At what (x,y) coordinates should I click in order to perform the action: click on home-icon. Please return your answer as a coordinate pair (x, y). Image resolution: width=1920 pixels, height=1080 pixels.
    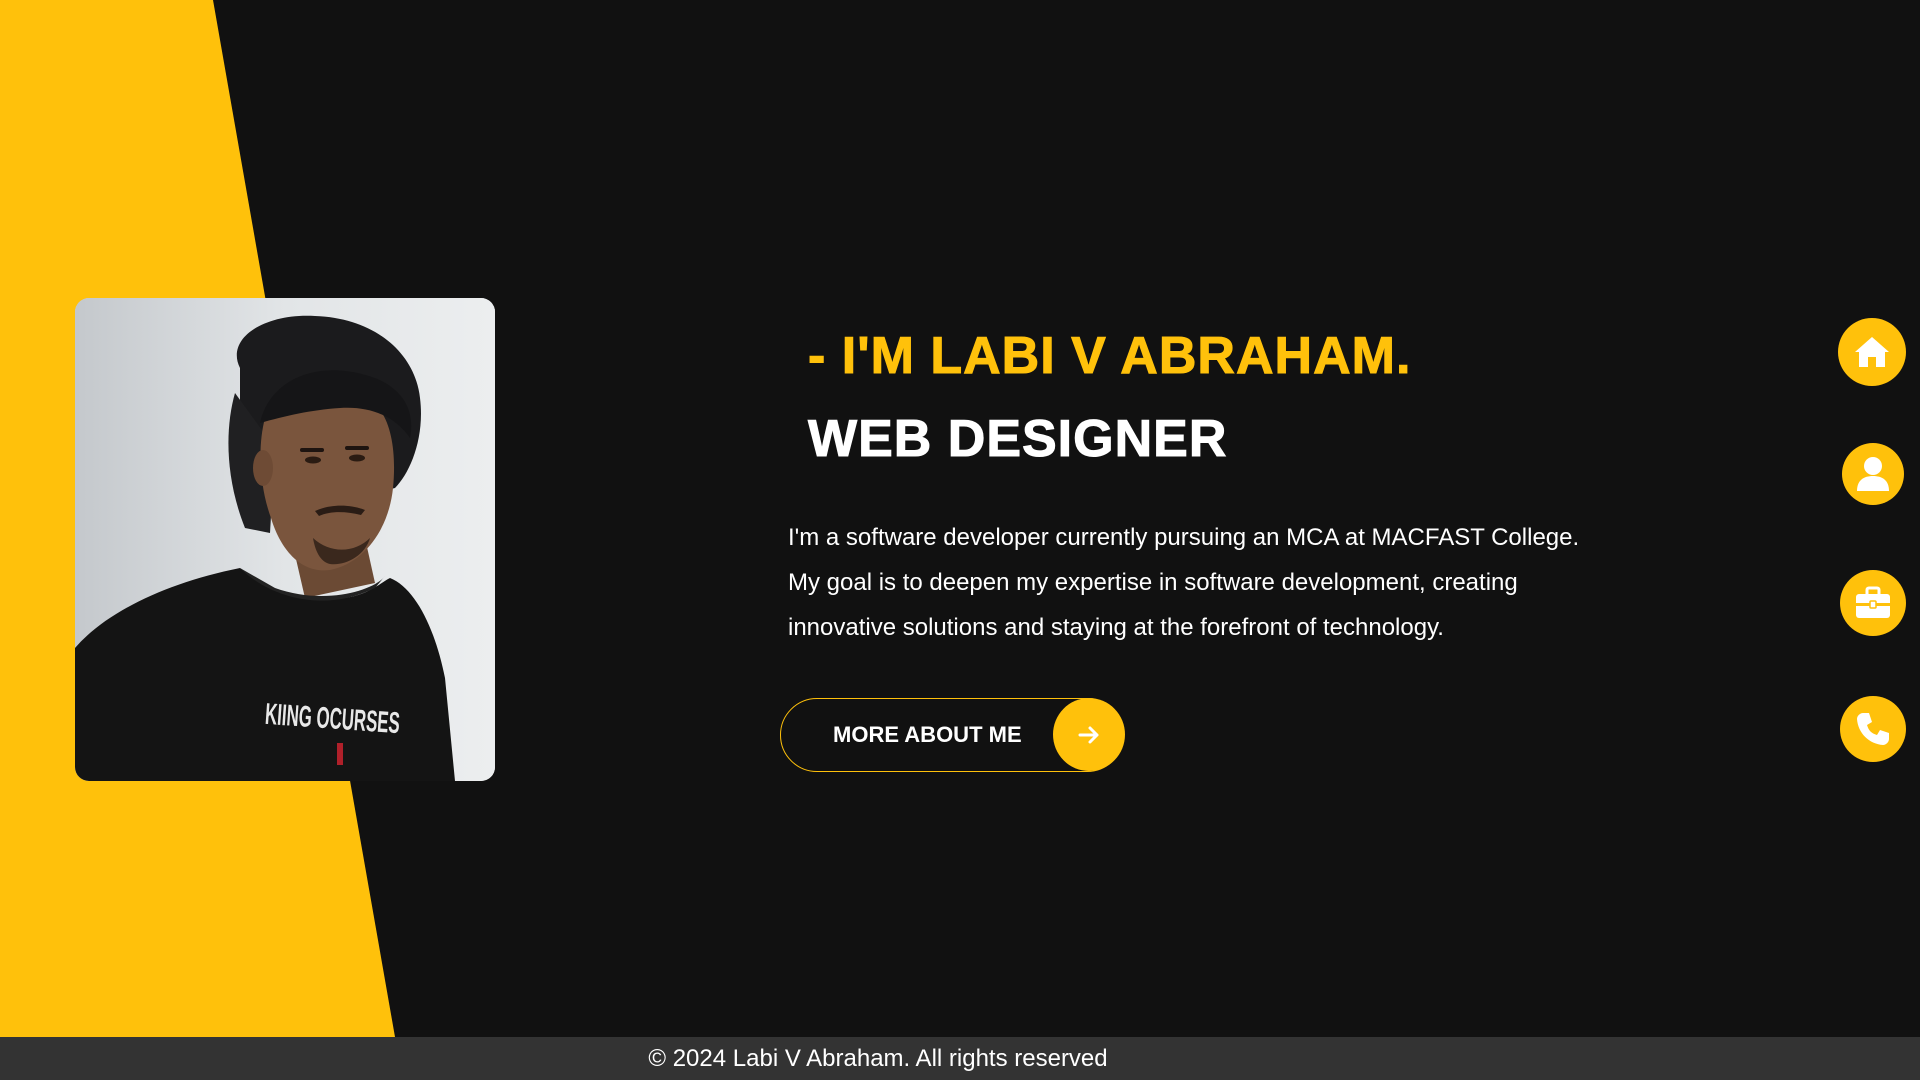
    Looking at the image, I should click on (1872, 352).